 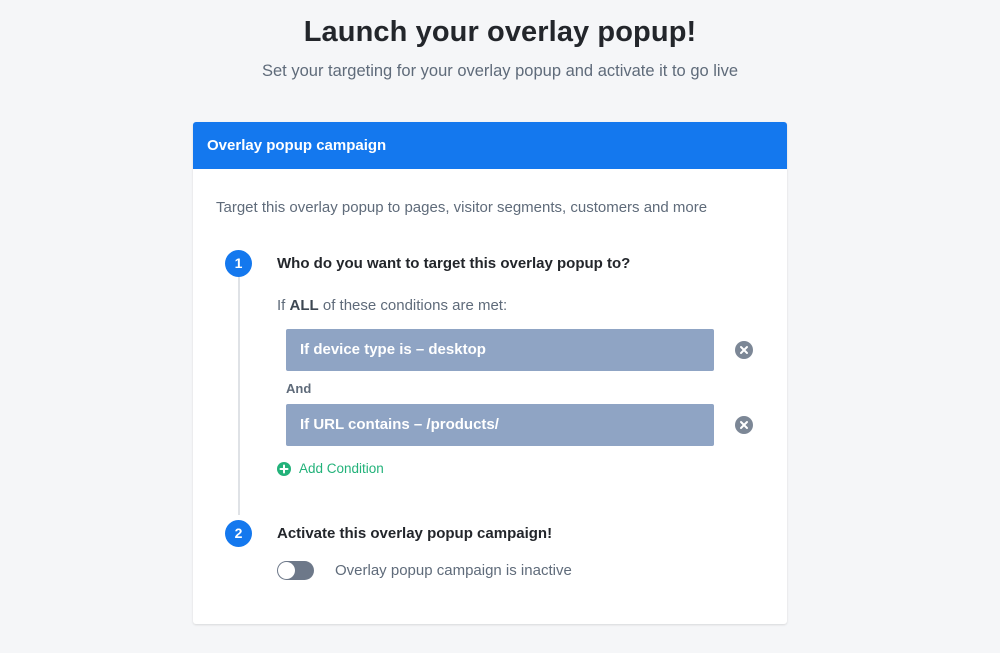 What do you see at coordinates (295, 570) in the screenshot?
I see `activation-toggle` at bounding box center [295, 570].